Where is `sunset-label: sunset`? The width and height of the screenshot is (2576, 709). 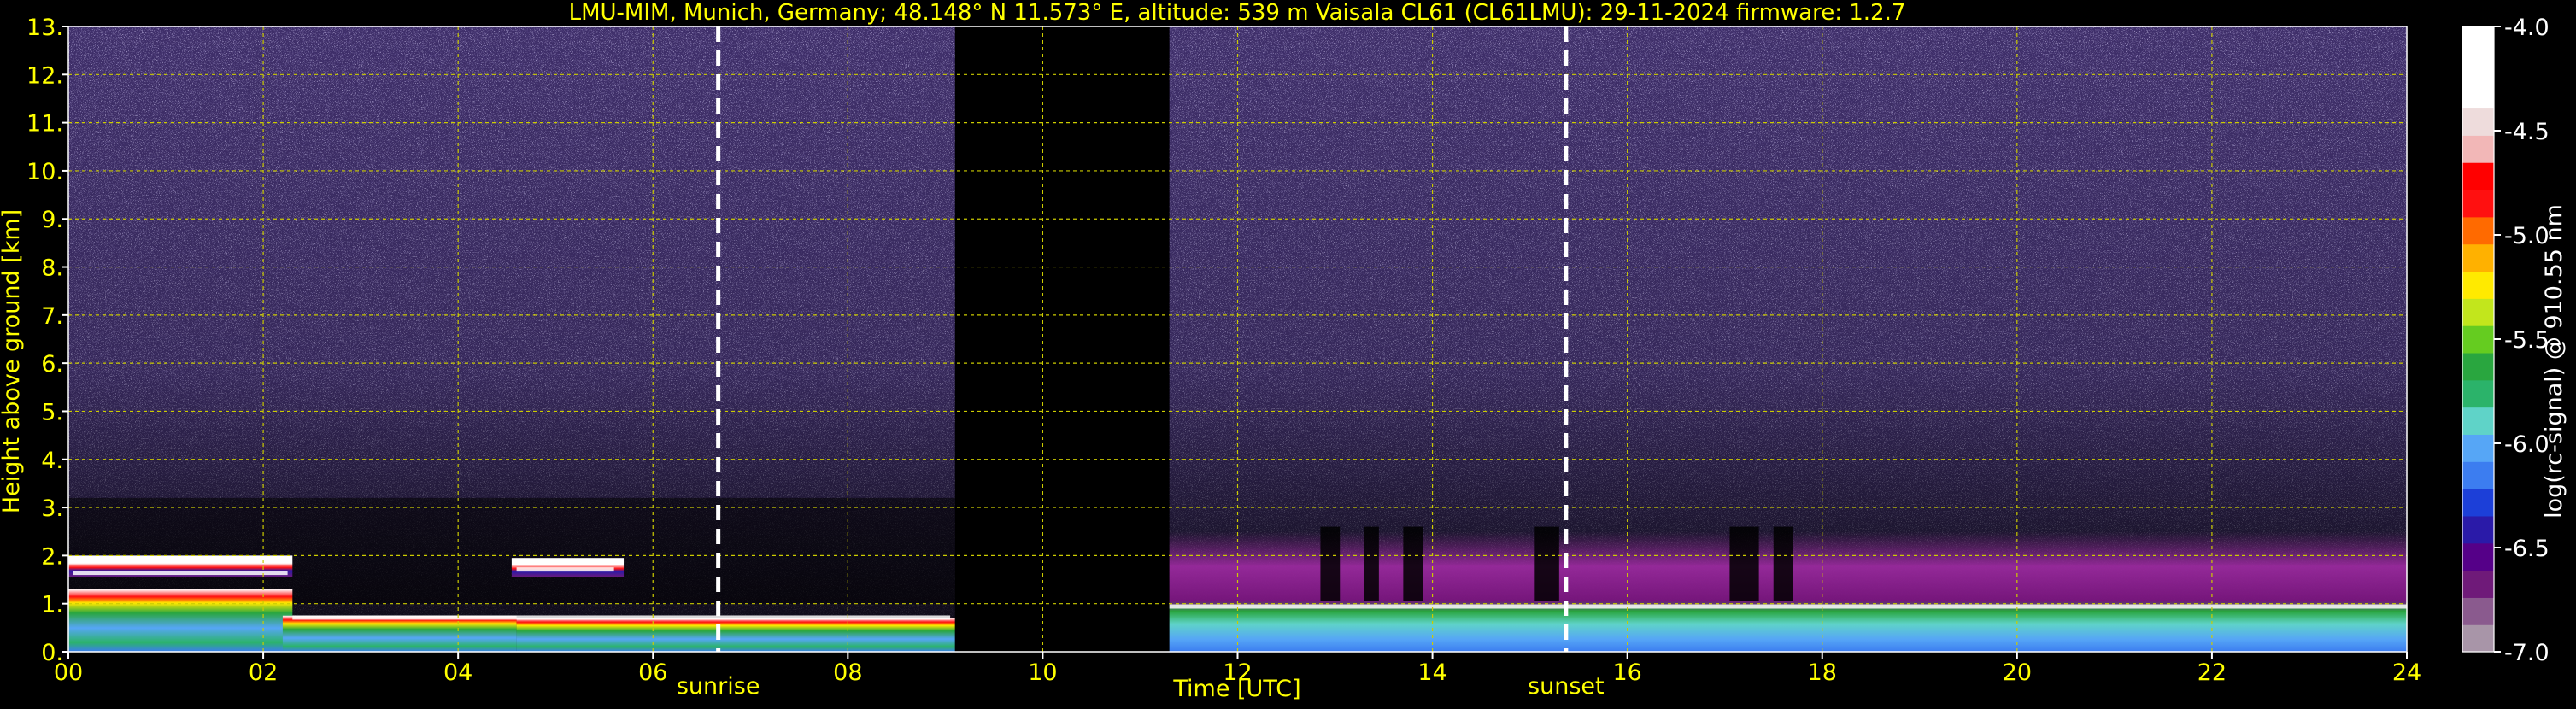
sunset-label: sunset is located at coordinates (1566, 687).